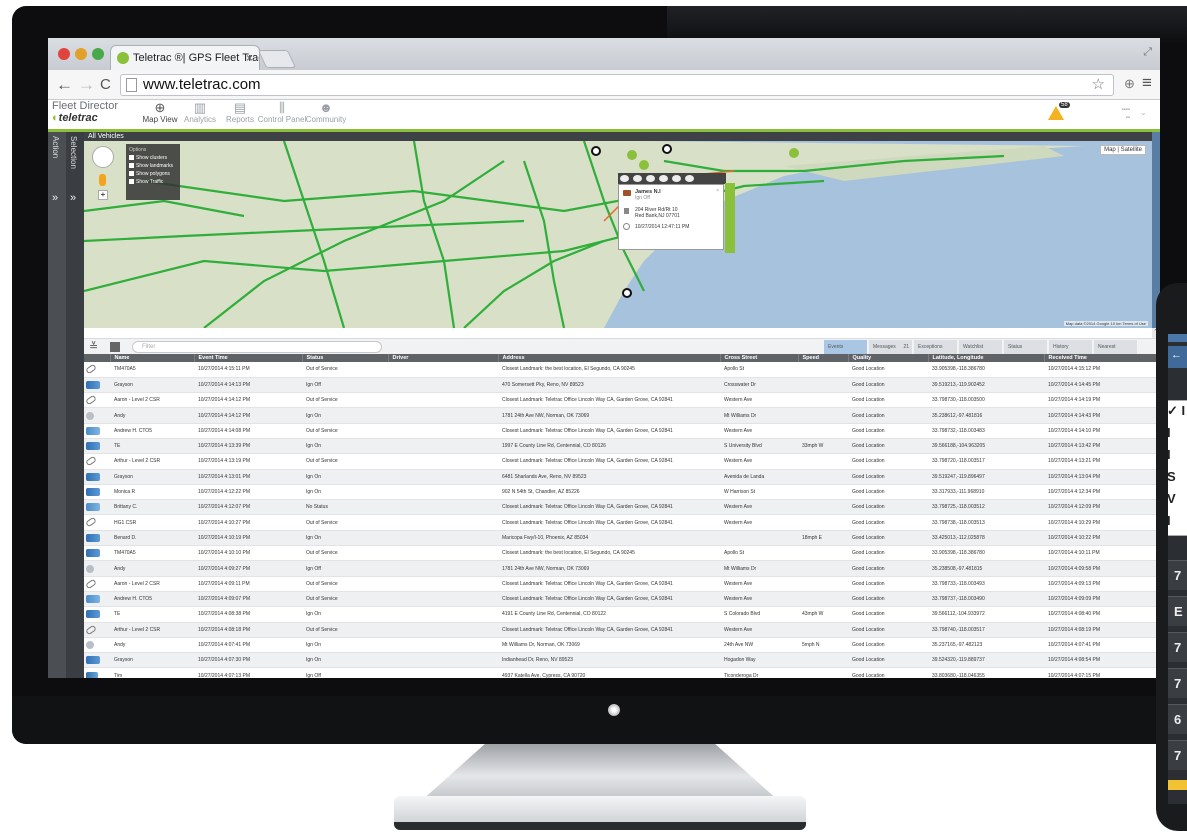  What do you see at coordinates (823, 358) in the screenshot?
I see `column-header-speed: Speed` at bounding box center [823, 358].